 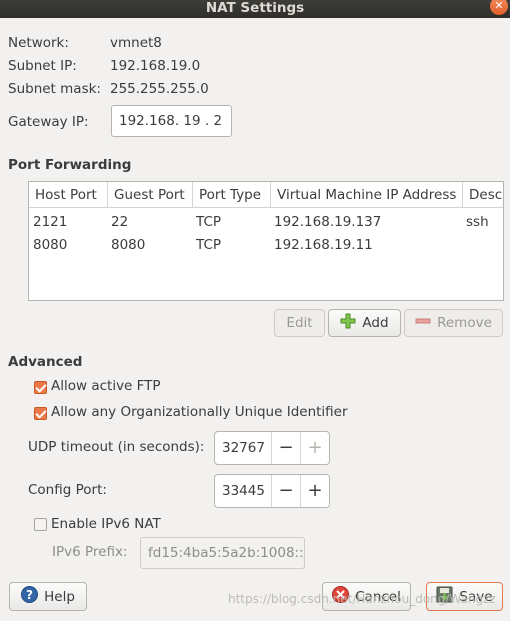 What do you see at coordinates (128, 245) in the screenshot?
I see `cell-guest-port: 8080` at bounding box center [128, 245].